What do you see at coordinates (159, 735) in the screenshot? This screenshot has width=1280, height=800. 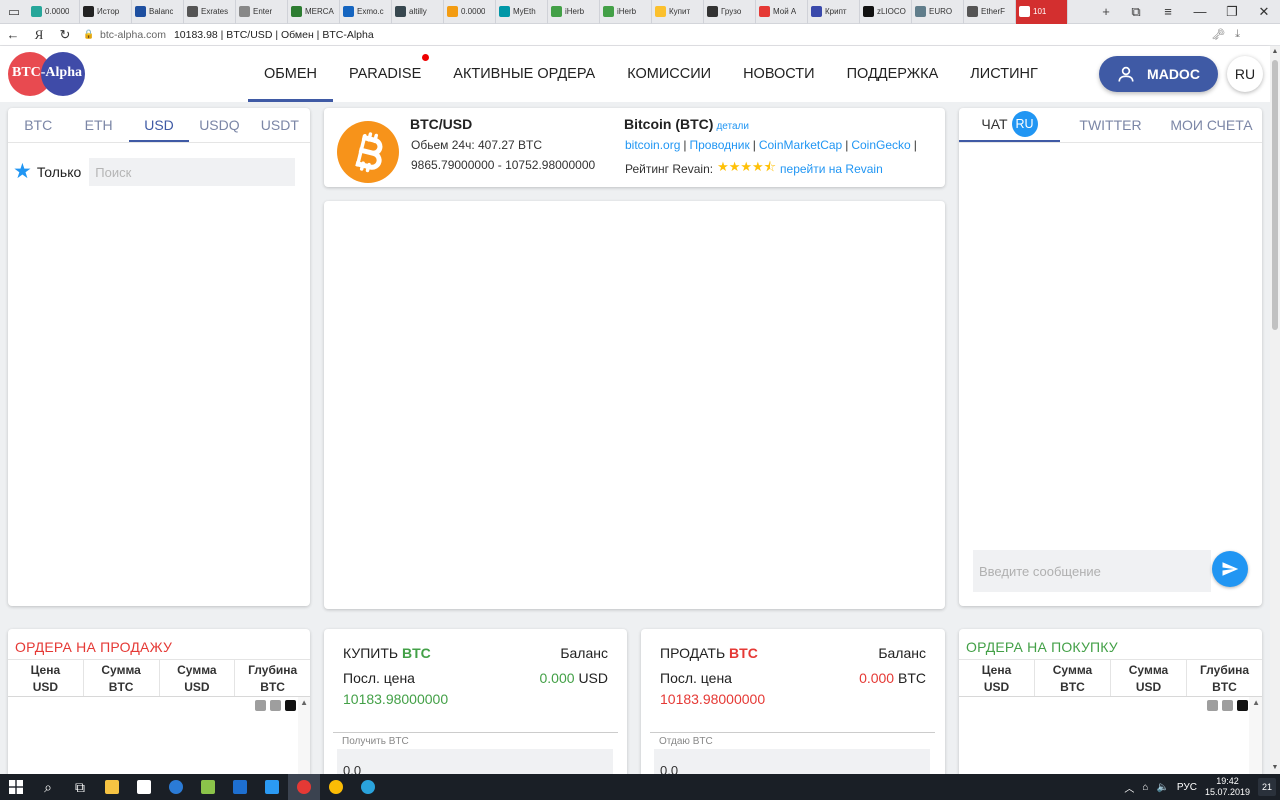 I see `sell-orders-list: ▲` at bounding box center [159, 735].